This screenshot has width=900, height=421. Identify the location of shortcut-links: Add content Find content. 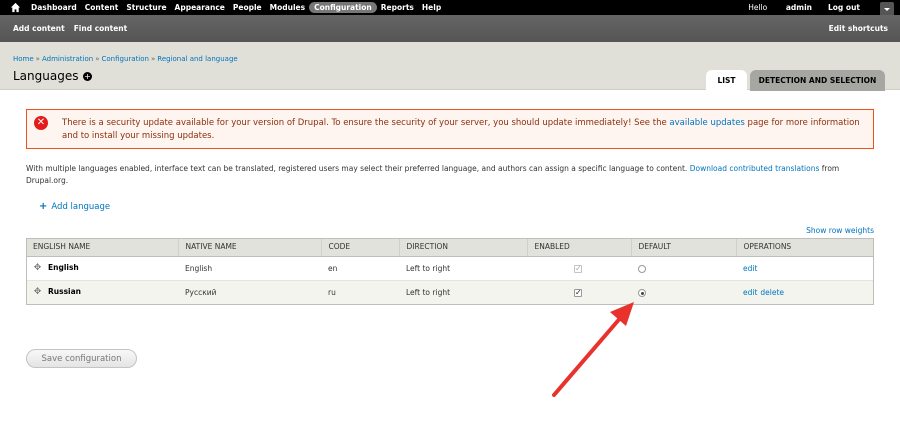
(74, 28).